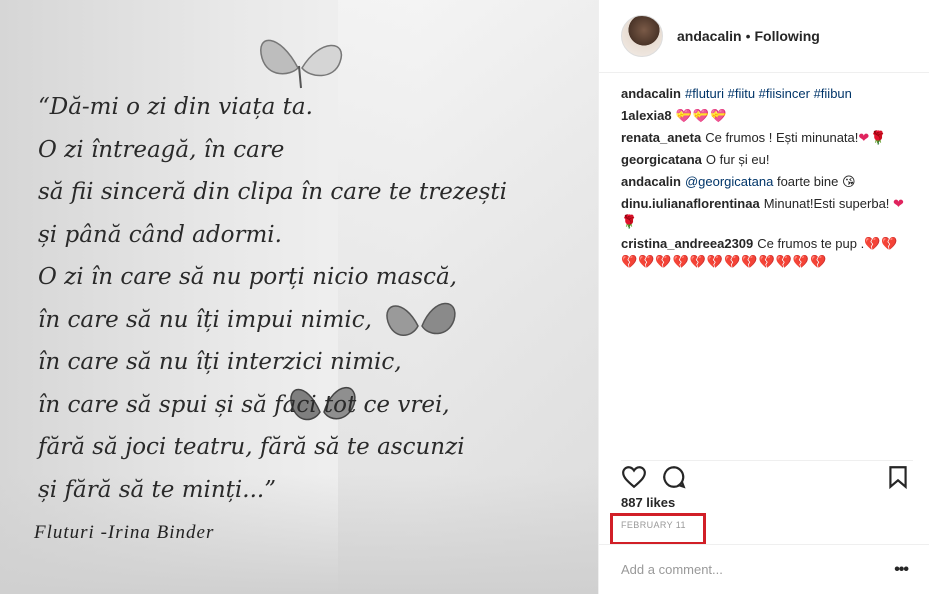 The image size is (929, 594). I want to click on comment-item: 1alexia8 💝💝💝, so click(766, 116).